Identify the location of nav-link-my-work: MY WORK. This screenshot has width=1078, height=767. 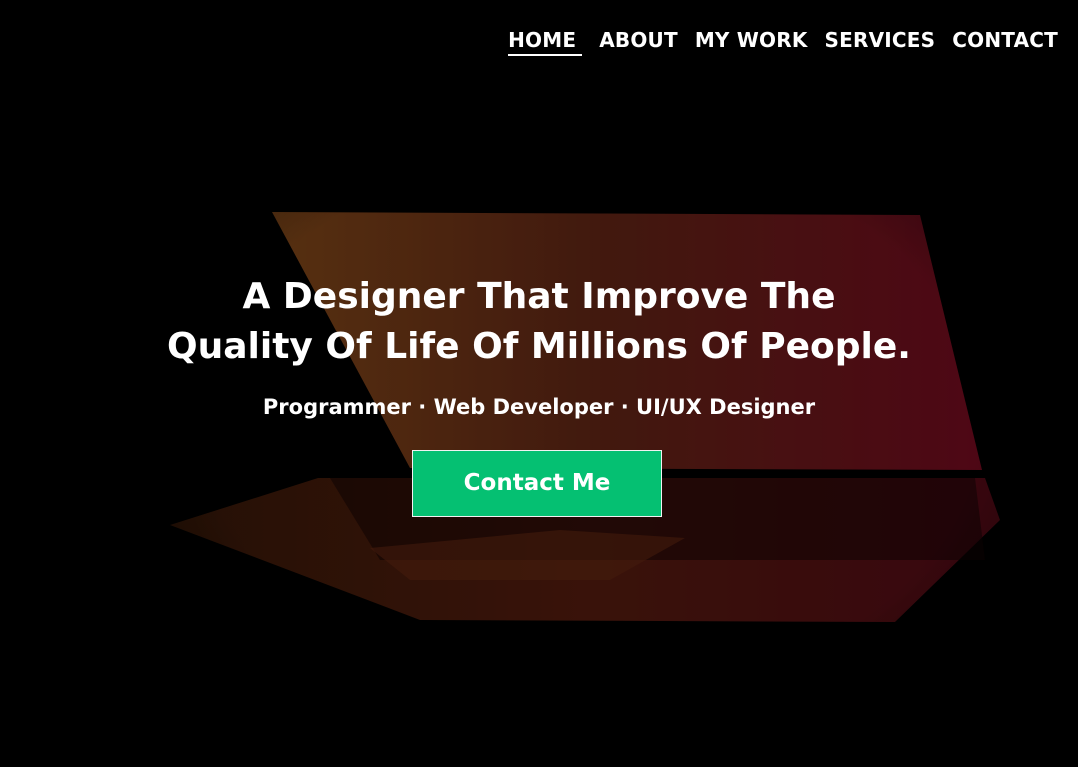
(751, 41).